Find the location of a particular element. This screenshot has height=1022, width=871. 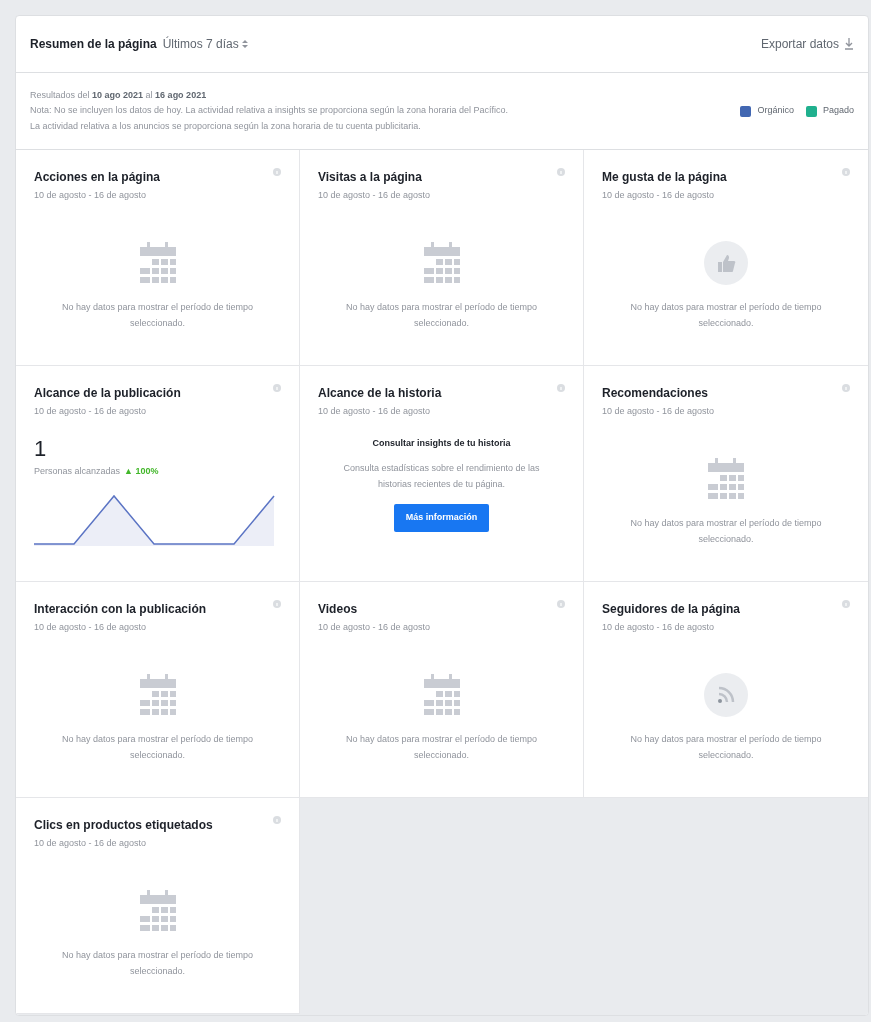

card-title: Me gusta de la página is located at coordinates (664, 177).